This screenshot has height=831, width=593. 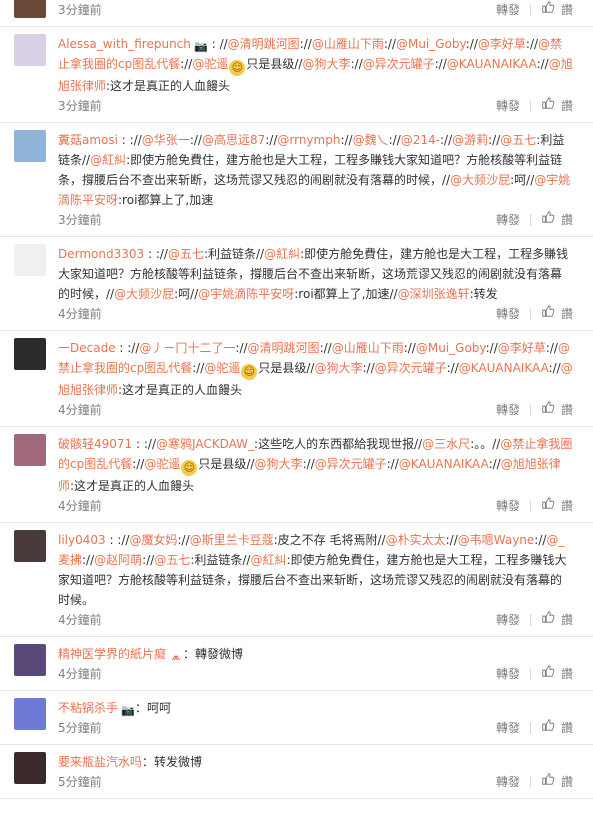 What do you see at coordinates (100, 762) in the screenshot?
I see `comment-username: 要来瓶盐汽水吗` at bounding box center [100, 762].